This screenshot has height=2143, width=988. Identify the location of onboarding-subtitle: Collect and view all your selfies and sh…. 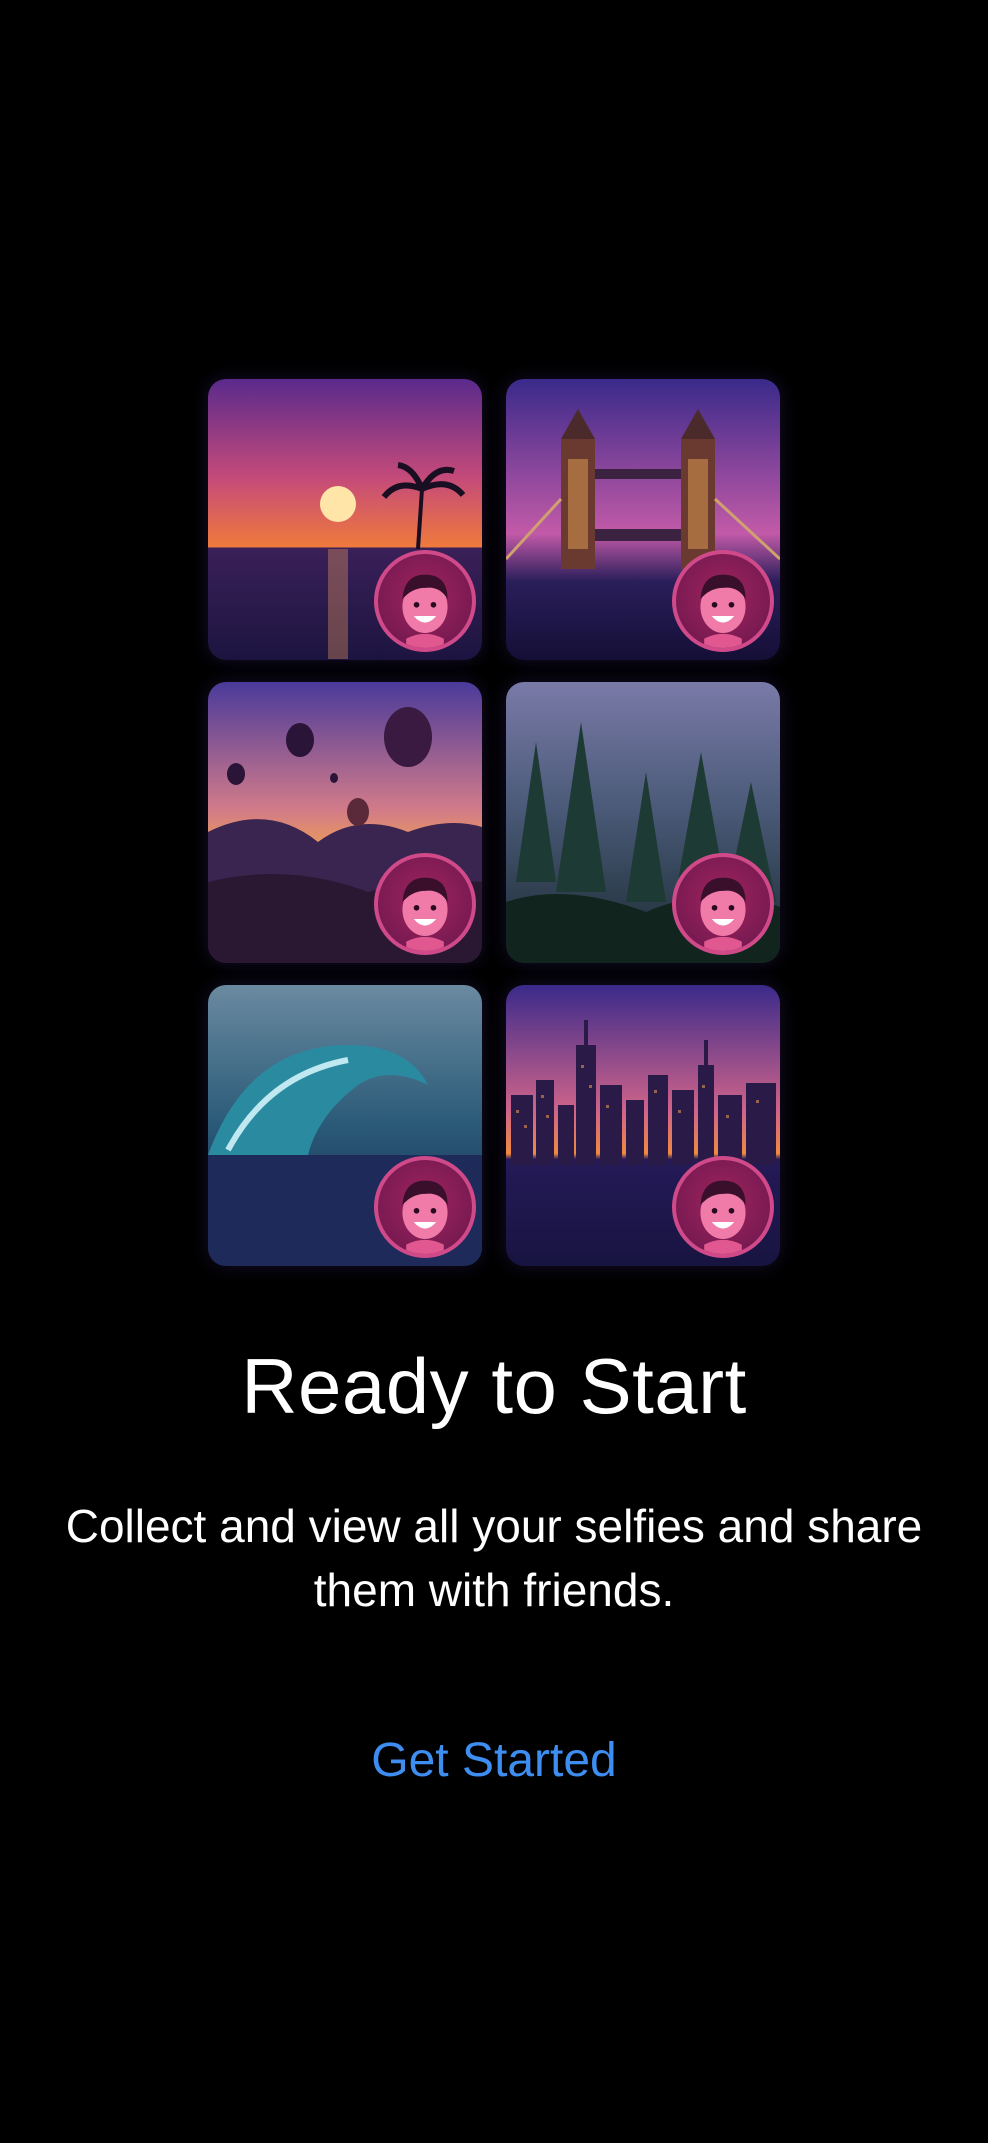
(494, 1558).